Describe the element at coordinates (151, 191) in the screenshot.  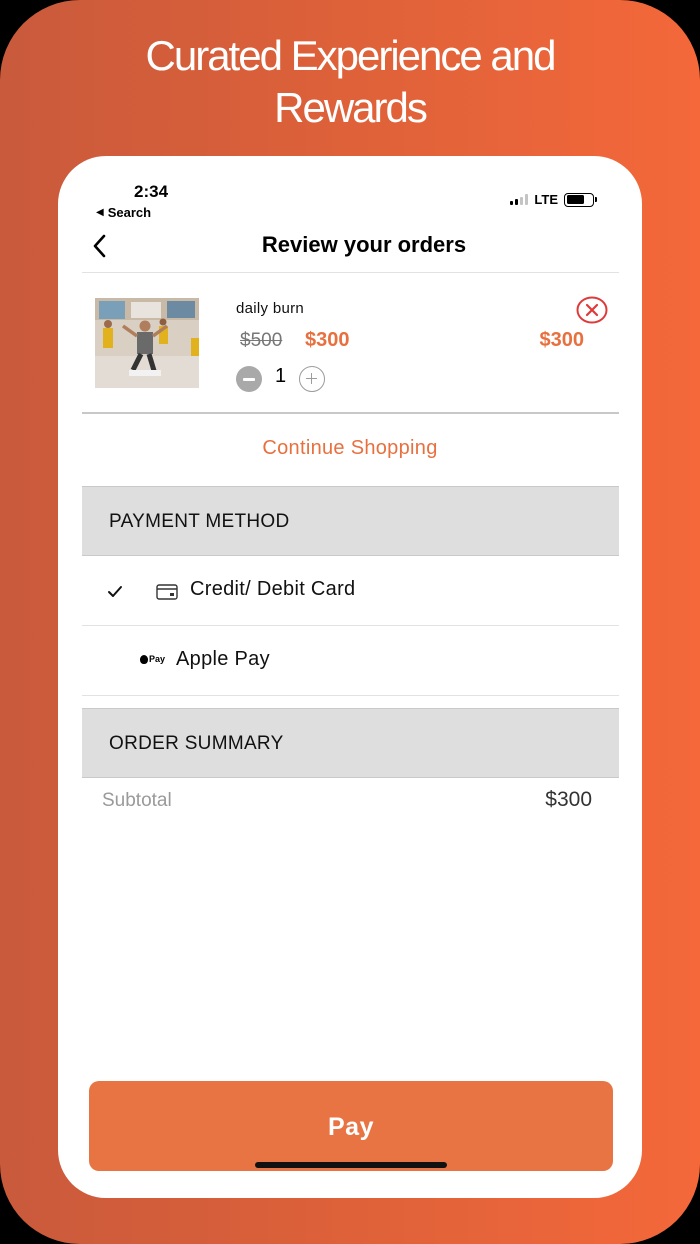
I see `status-time: 2:34` at that location.